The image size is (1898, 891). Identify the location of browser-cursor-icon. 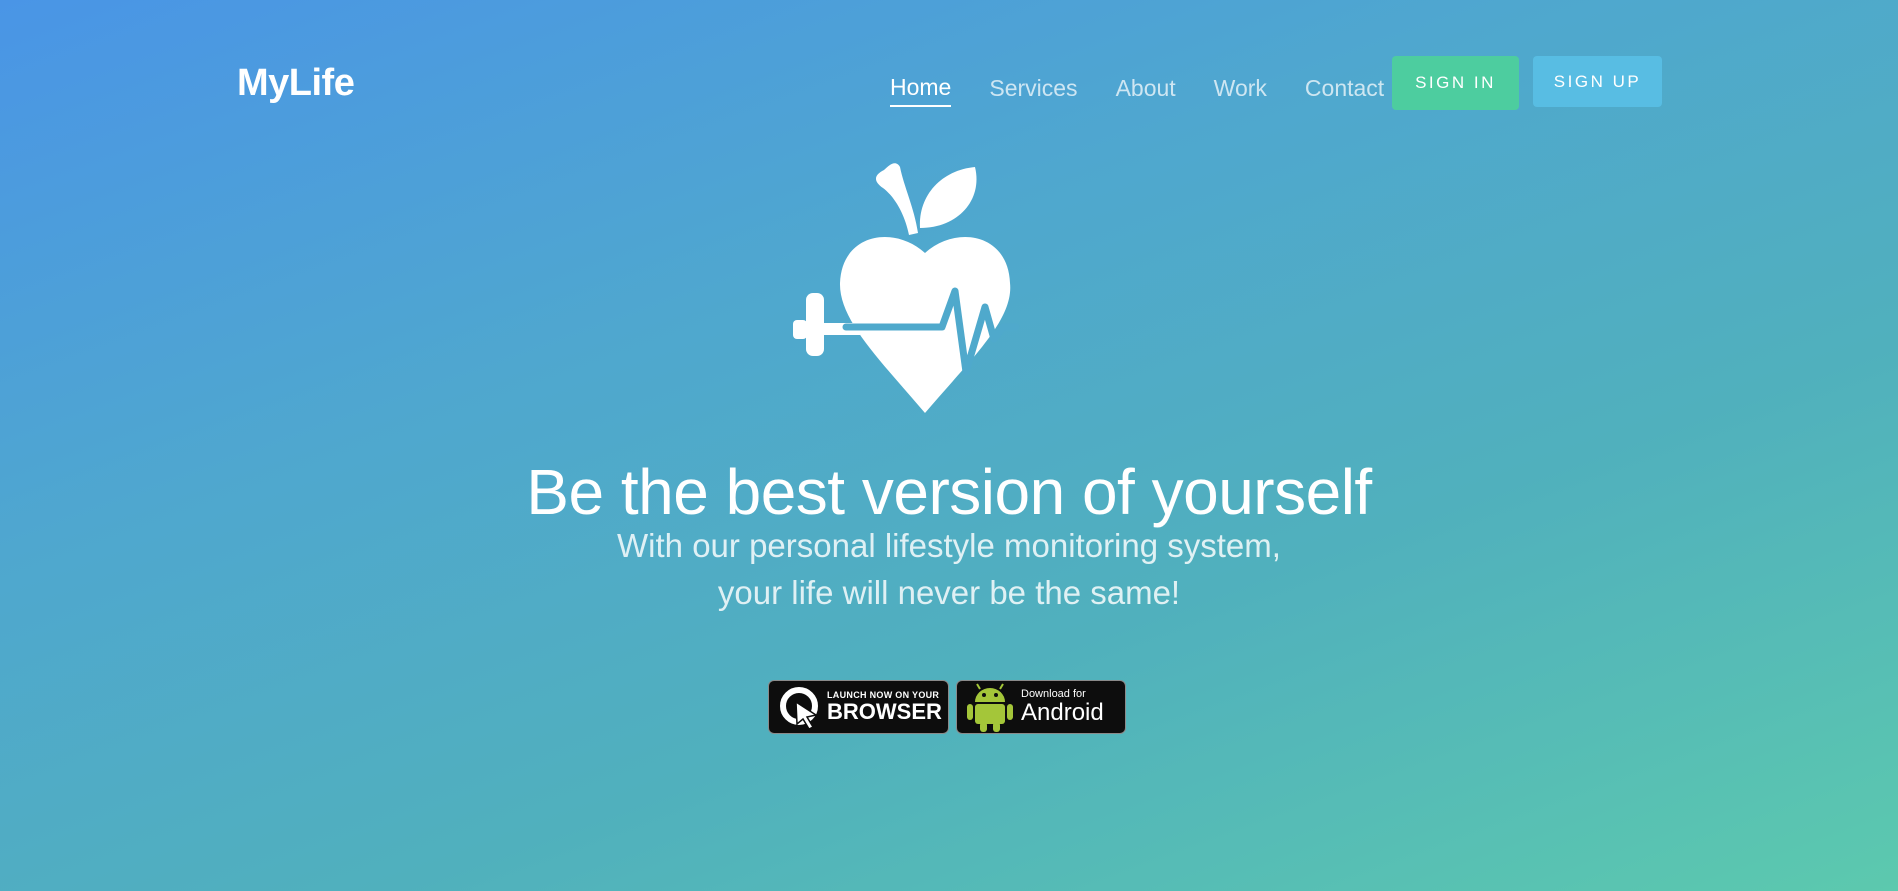
(799, 708).